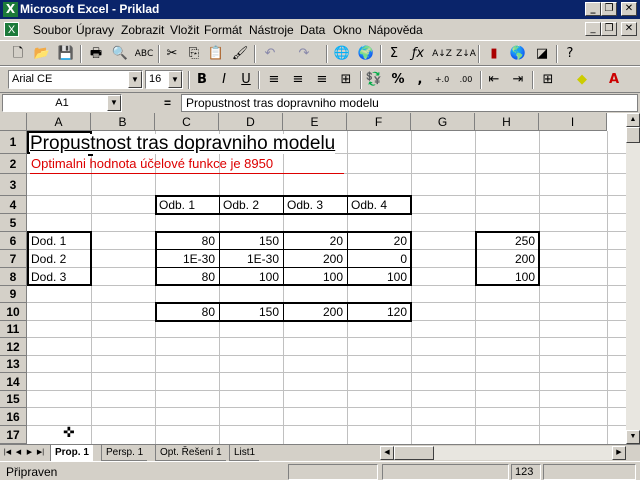  What do you see at coordinates (13, 435) in the screenshot?
I see `row-header-17: 17` at bounding box center [13, 435].